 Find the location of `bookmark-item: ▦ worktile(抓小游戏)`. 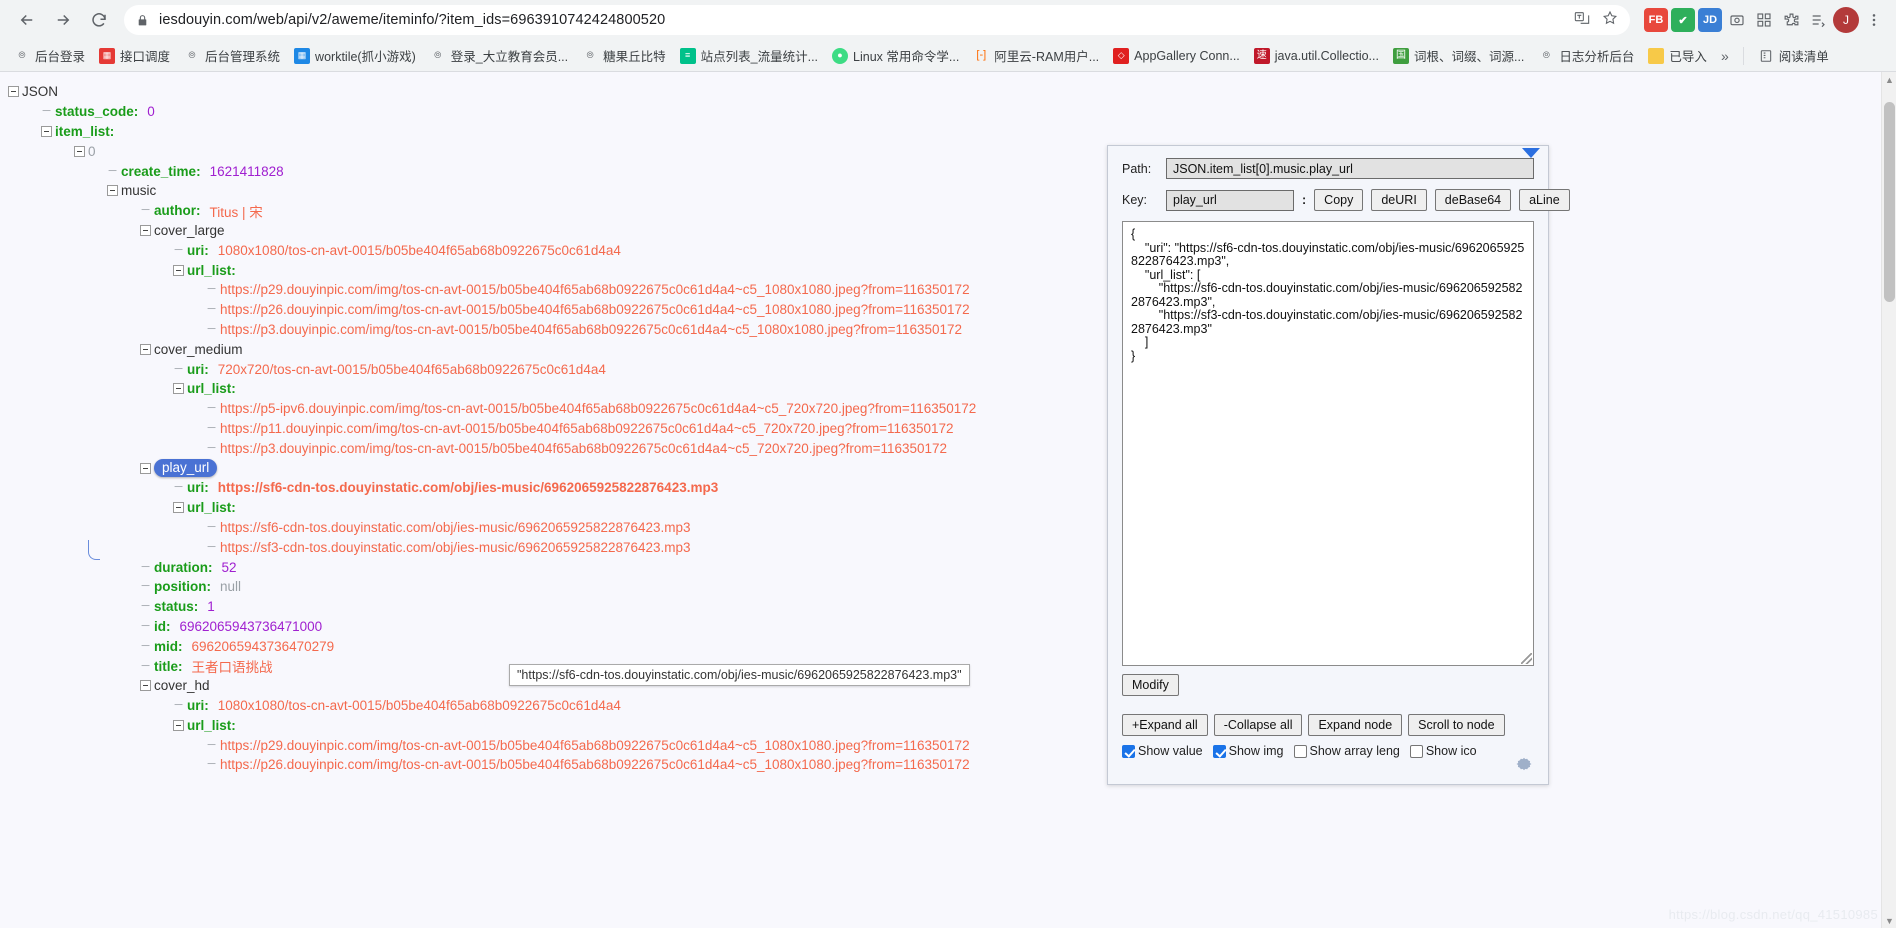

bookmark-item: ▦ worktile(抓小游戏) is located at coordinates (355, 55).